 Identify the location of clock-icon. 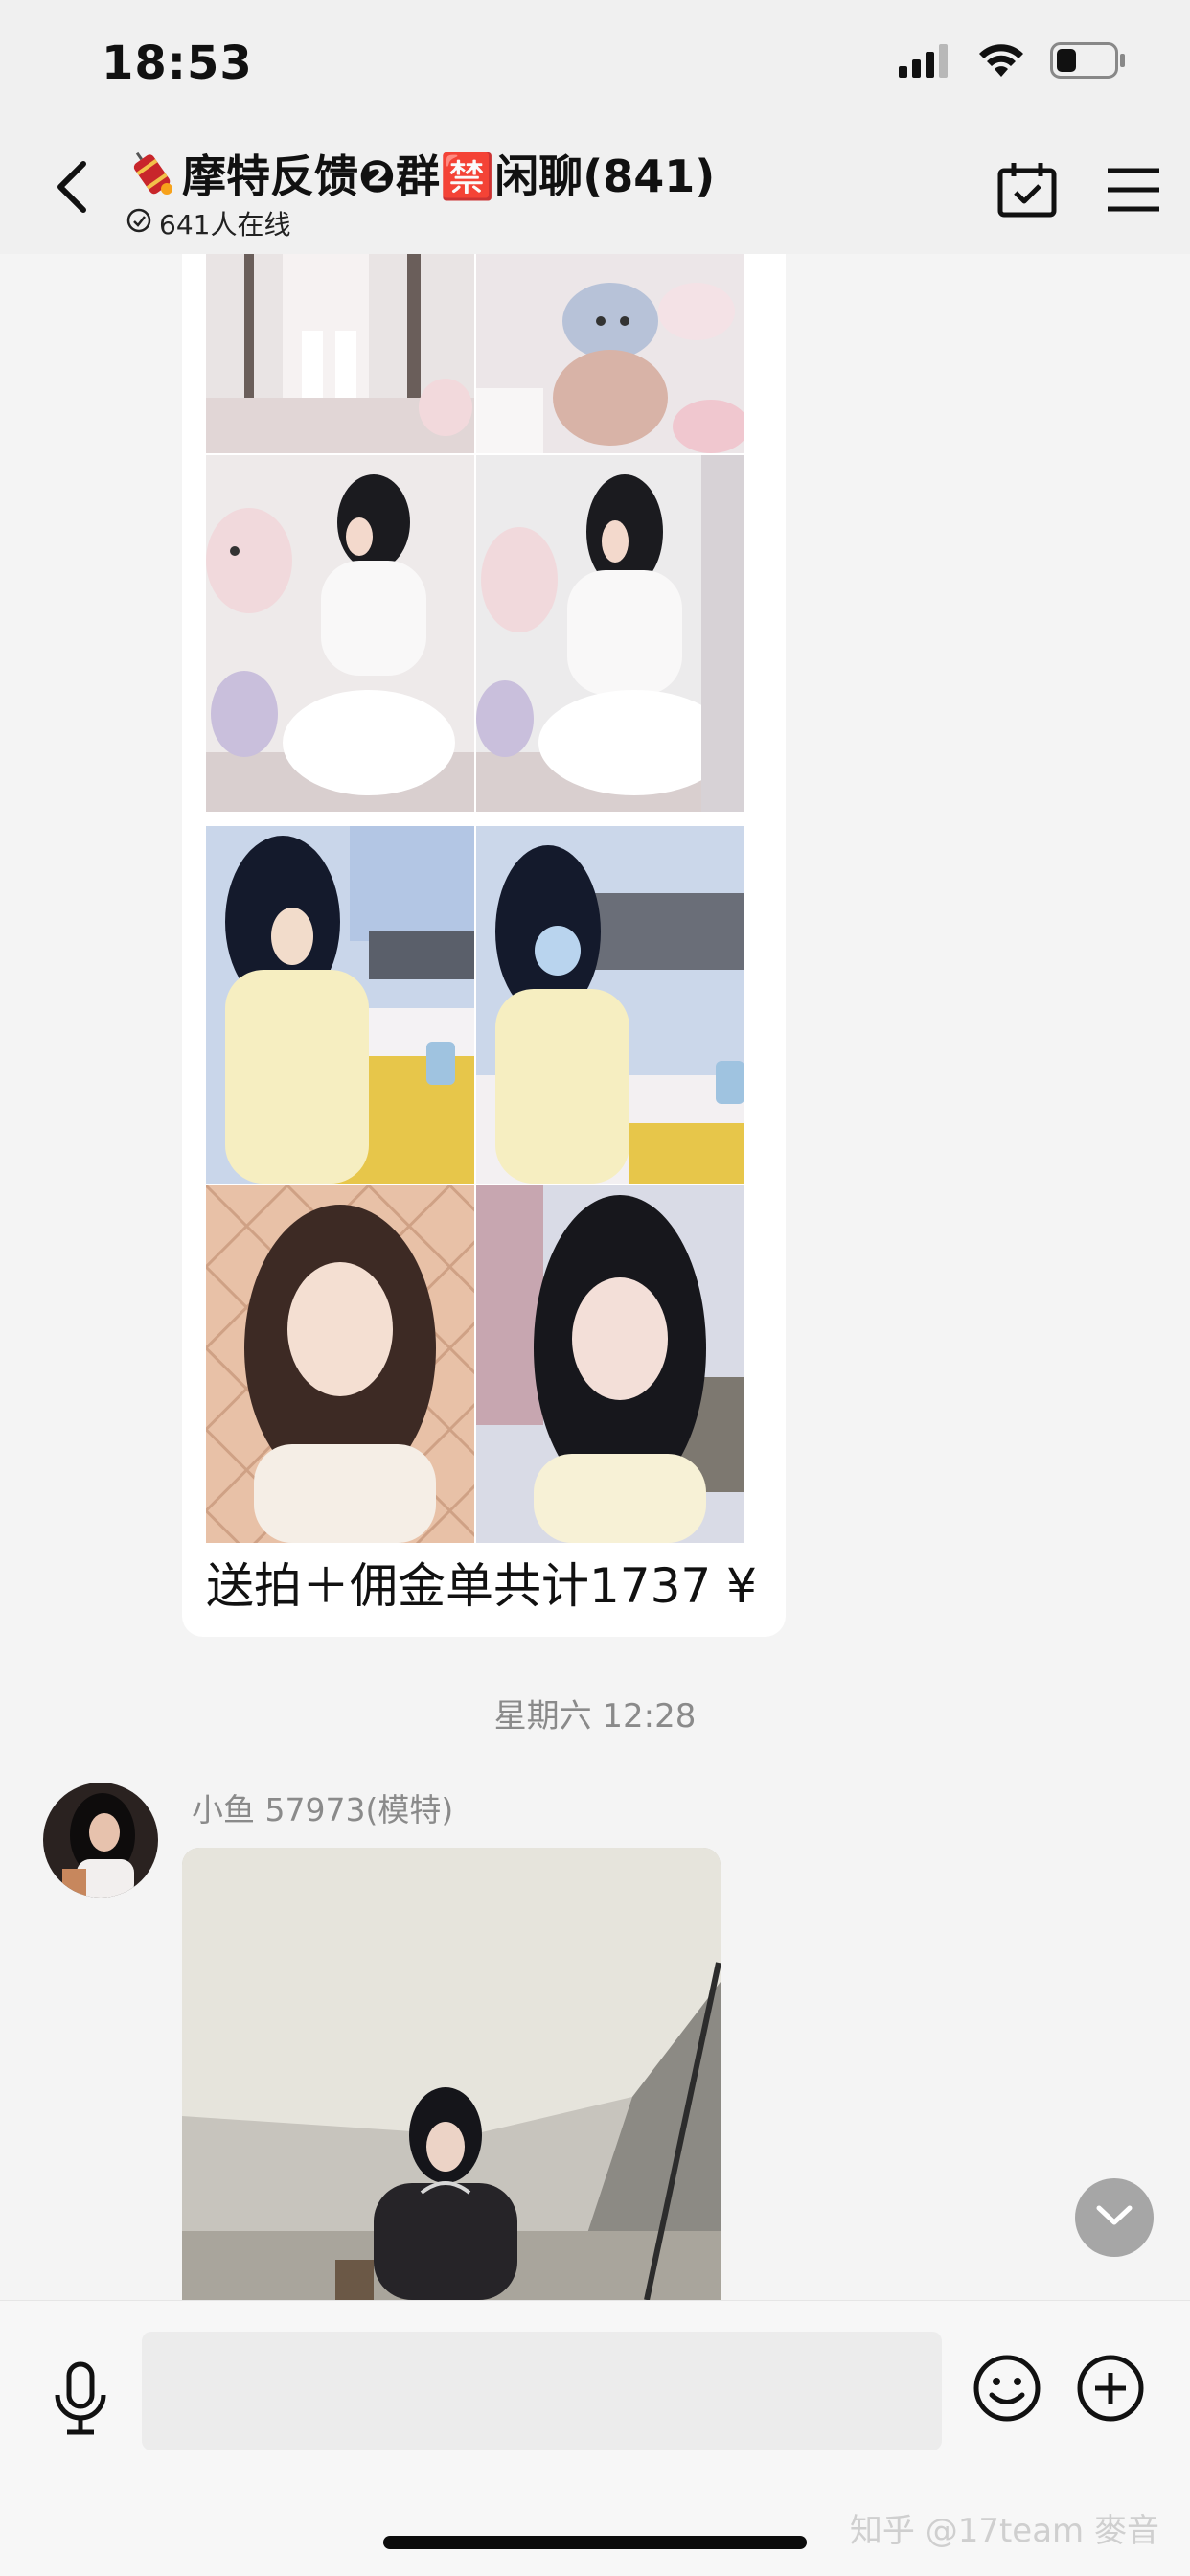
(139, 224).